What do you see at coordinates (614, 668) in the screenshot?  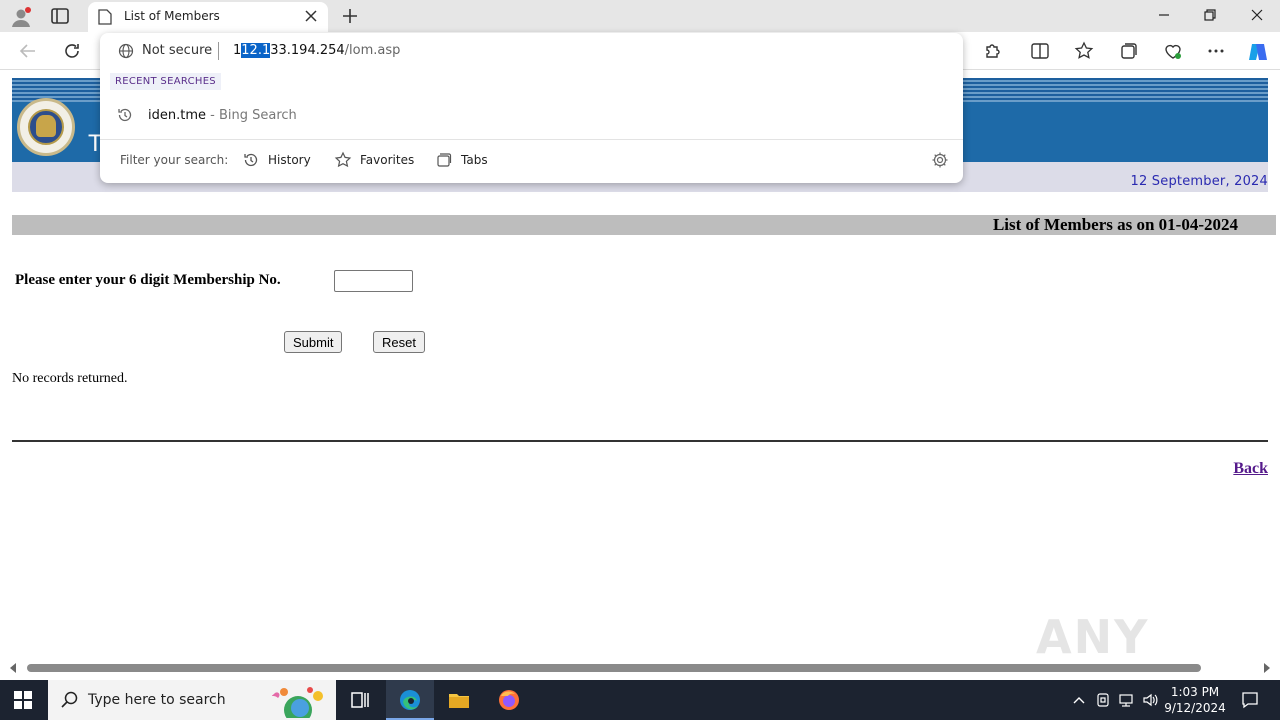 I see `scroll-thumb` at bounding box center [614, 668].